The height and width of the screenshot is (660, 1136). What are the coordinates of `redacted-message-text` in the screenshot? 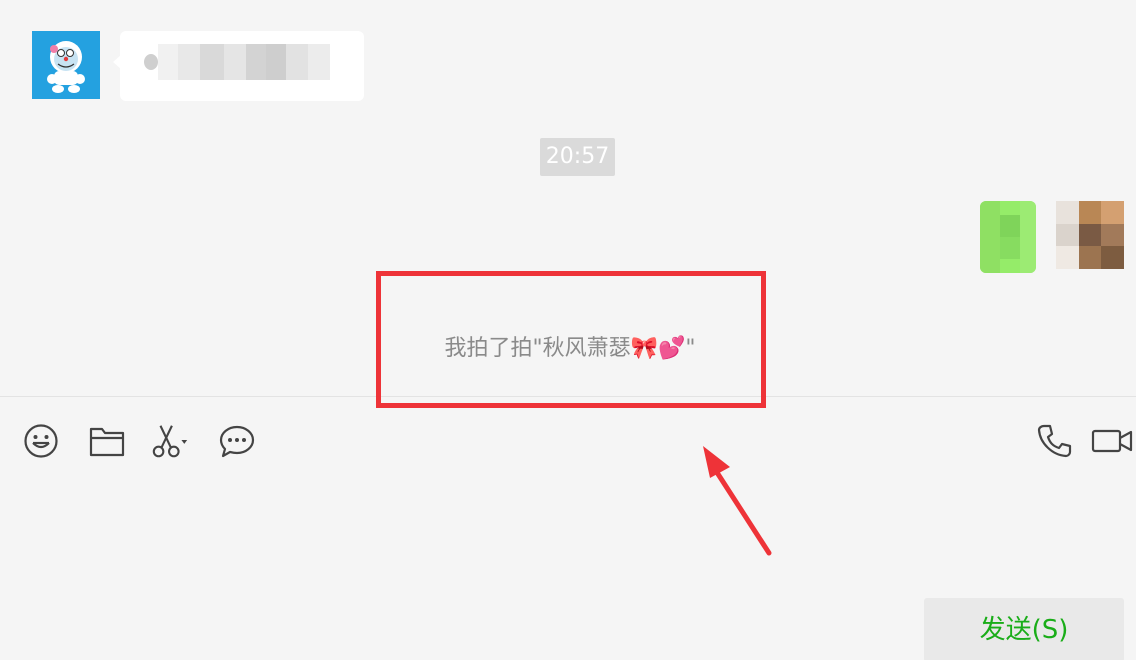 It's located at (250, 62).